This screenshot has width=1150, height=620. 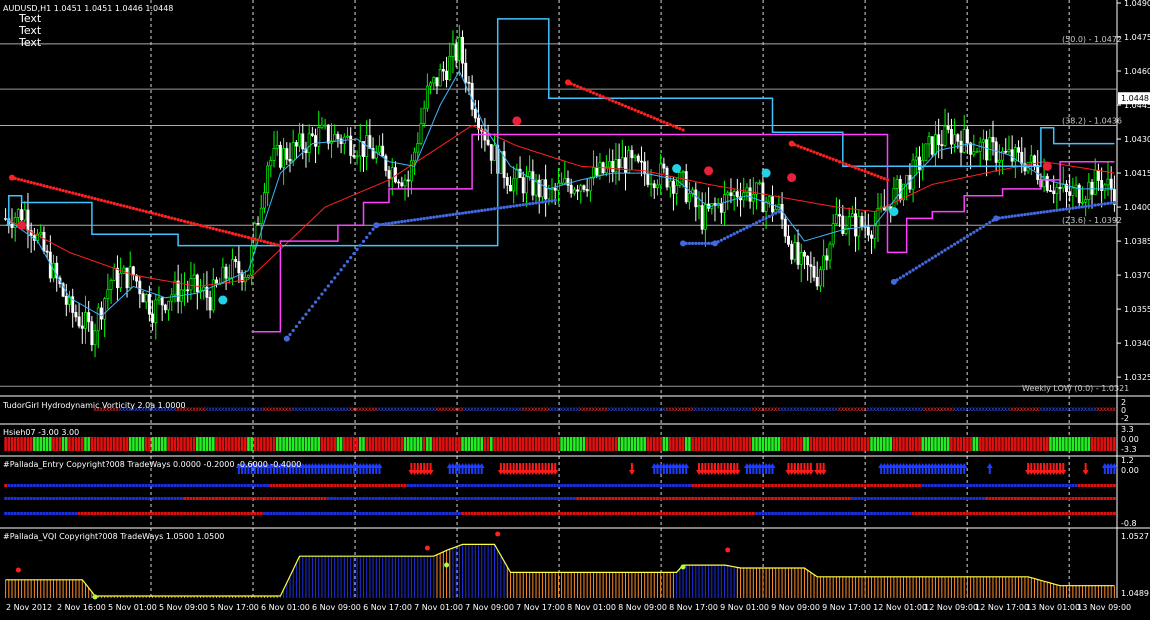 What do you see at coordinates (29, 607) in the screenshot?
I see `time-tick-label: 2 Nov 2012` at bounding box center [29, 607].